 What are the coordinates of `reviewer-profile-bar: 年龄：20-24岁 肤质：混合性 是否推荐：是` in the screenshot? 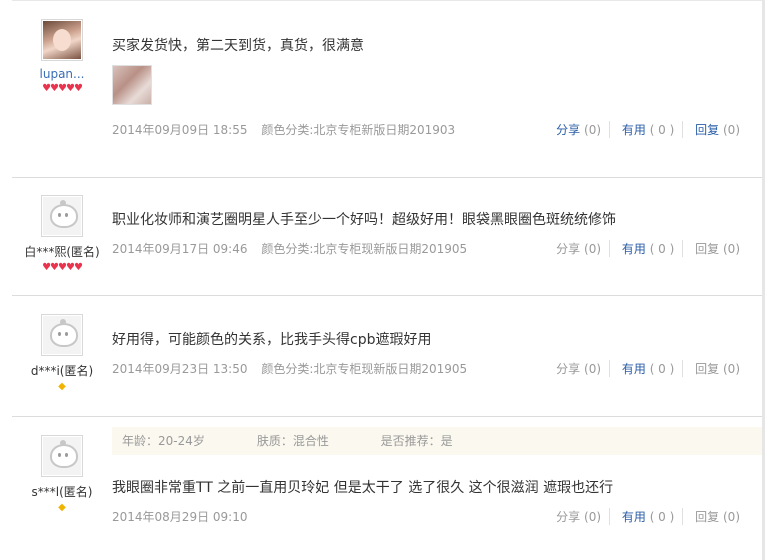 It's located at (437, 441).